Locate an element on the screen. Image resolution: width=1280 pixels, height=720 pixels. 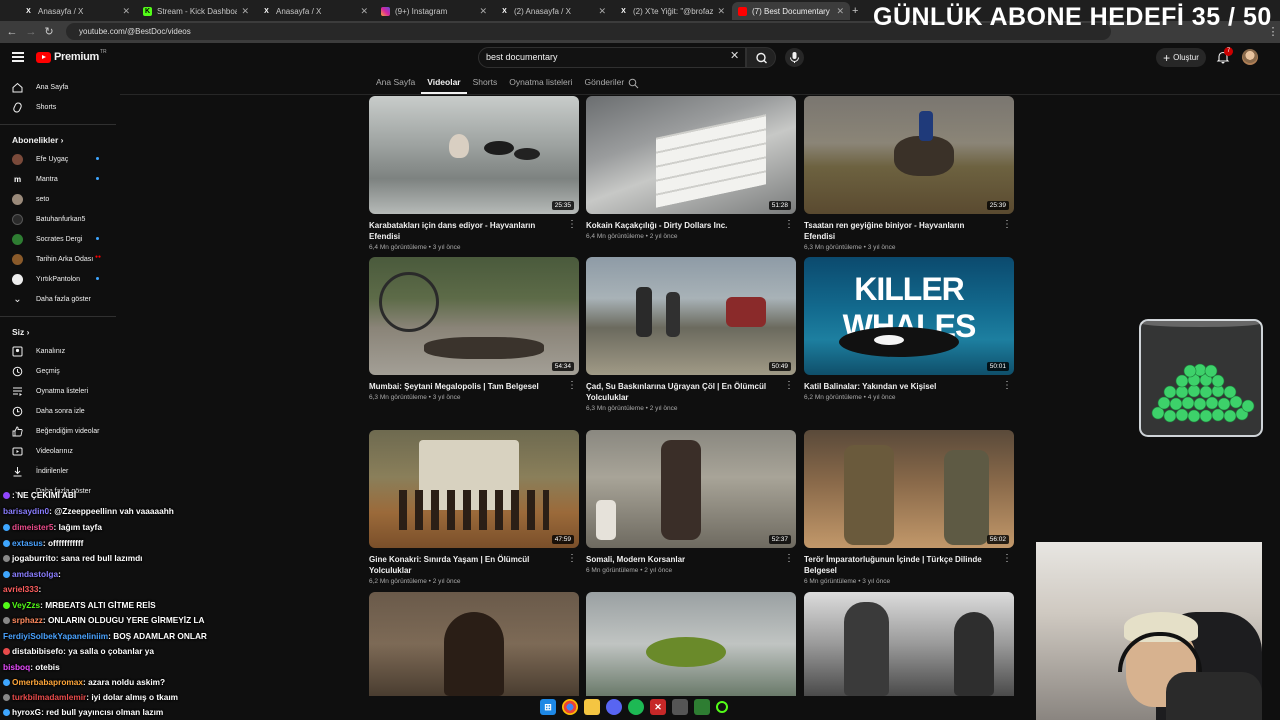
browser-tab: X (2) Anasayfa / X ✕ is located at coordinates (553, 11).